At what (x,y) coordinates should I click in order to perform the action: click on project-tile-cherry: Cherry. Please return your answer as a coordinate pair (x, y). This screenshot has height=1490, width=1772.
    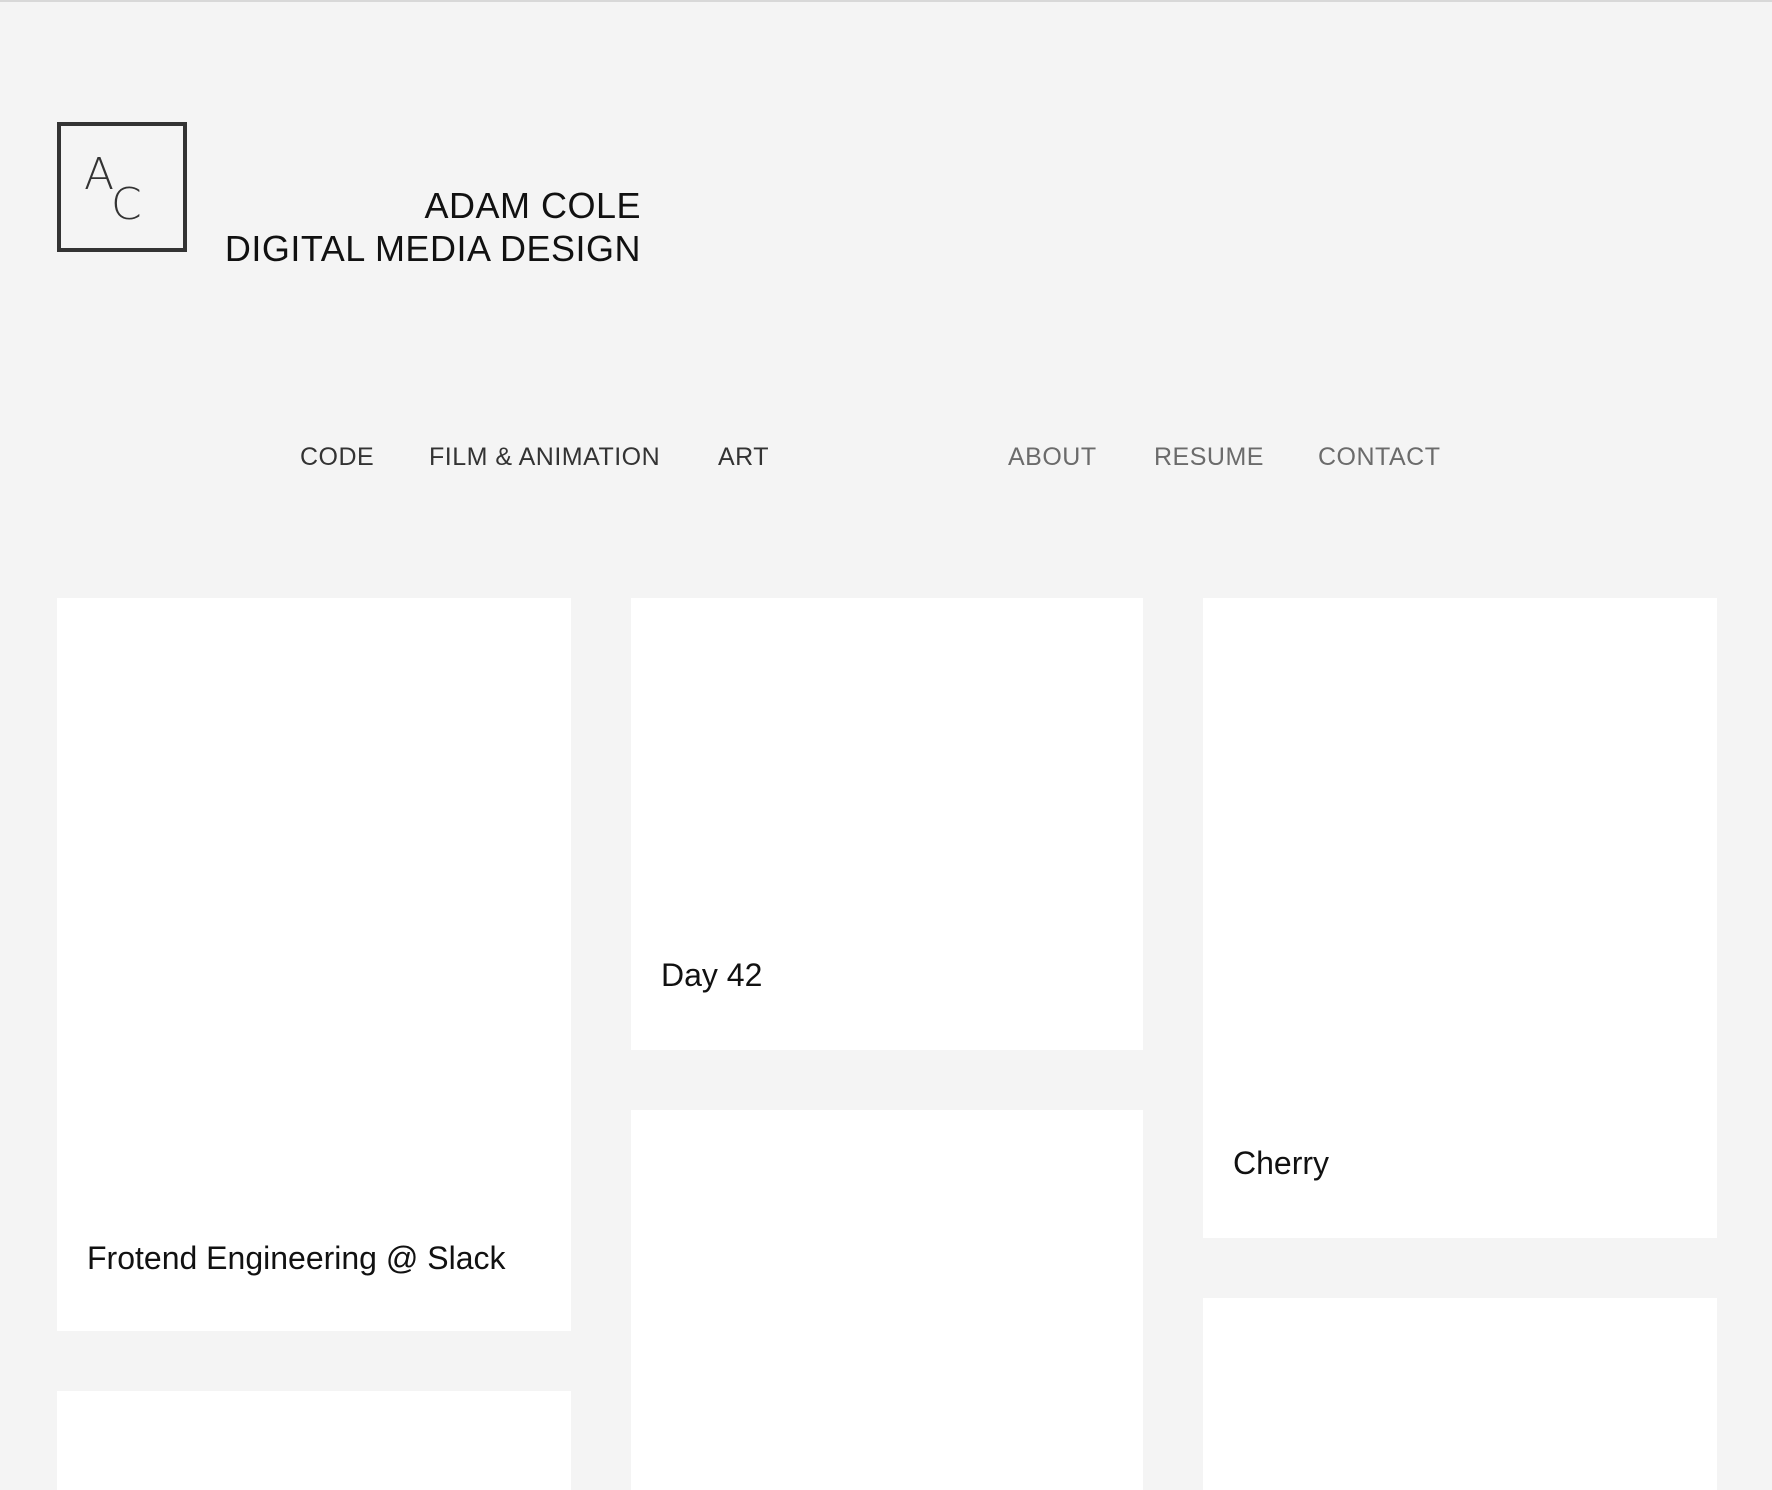
    Looking at the image, I should click on (1460, 918).